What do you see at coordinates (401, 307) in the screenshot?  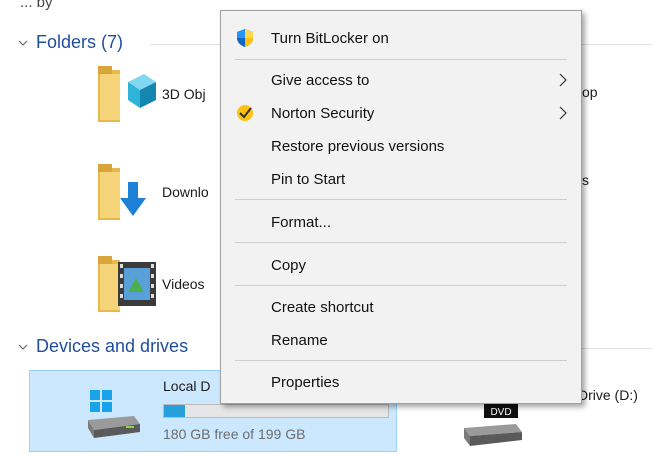 I see `menu-item-create-shortcut: Create shortcut` at bounding box center [401, 307].